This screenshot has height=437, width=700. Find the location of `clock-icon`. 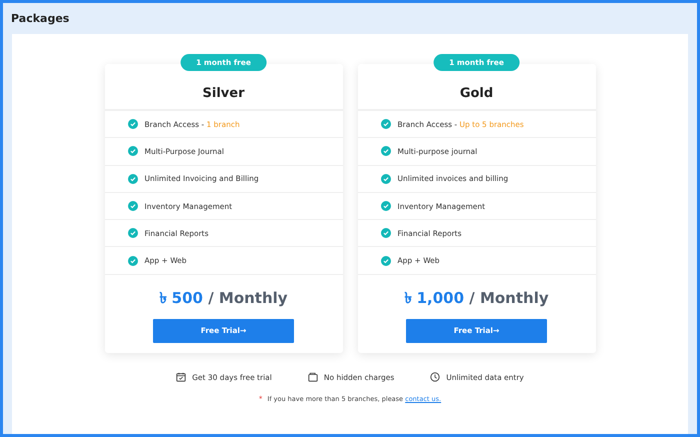

clock-icon is located at coordinates (435, 377).